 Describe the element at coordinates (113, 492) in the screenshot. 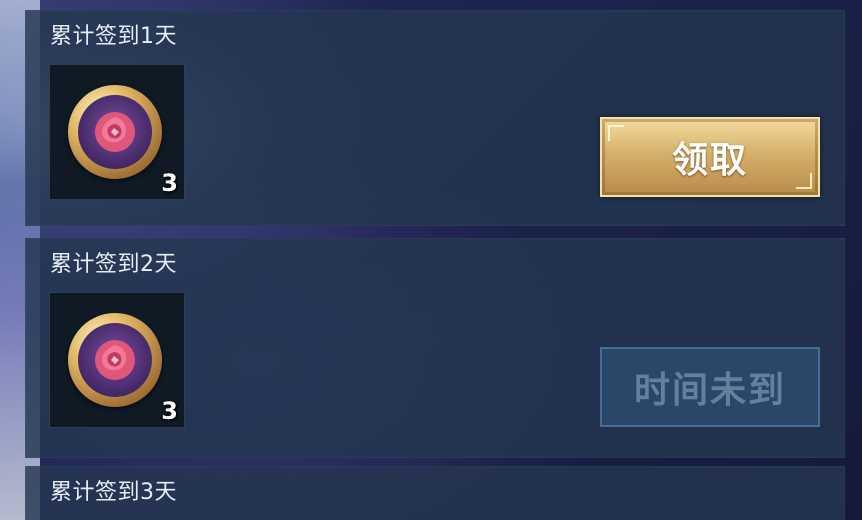

I see `row-title: 累计签到3天` at that location.